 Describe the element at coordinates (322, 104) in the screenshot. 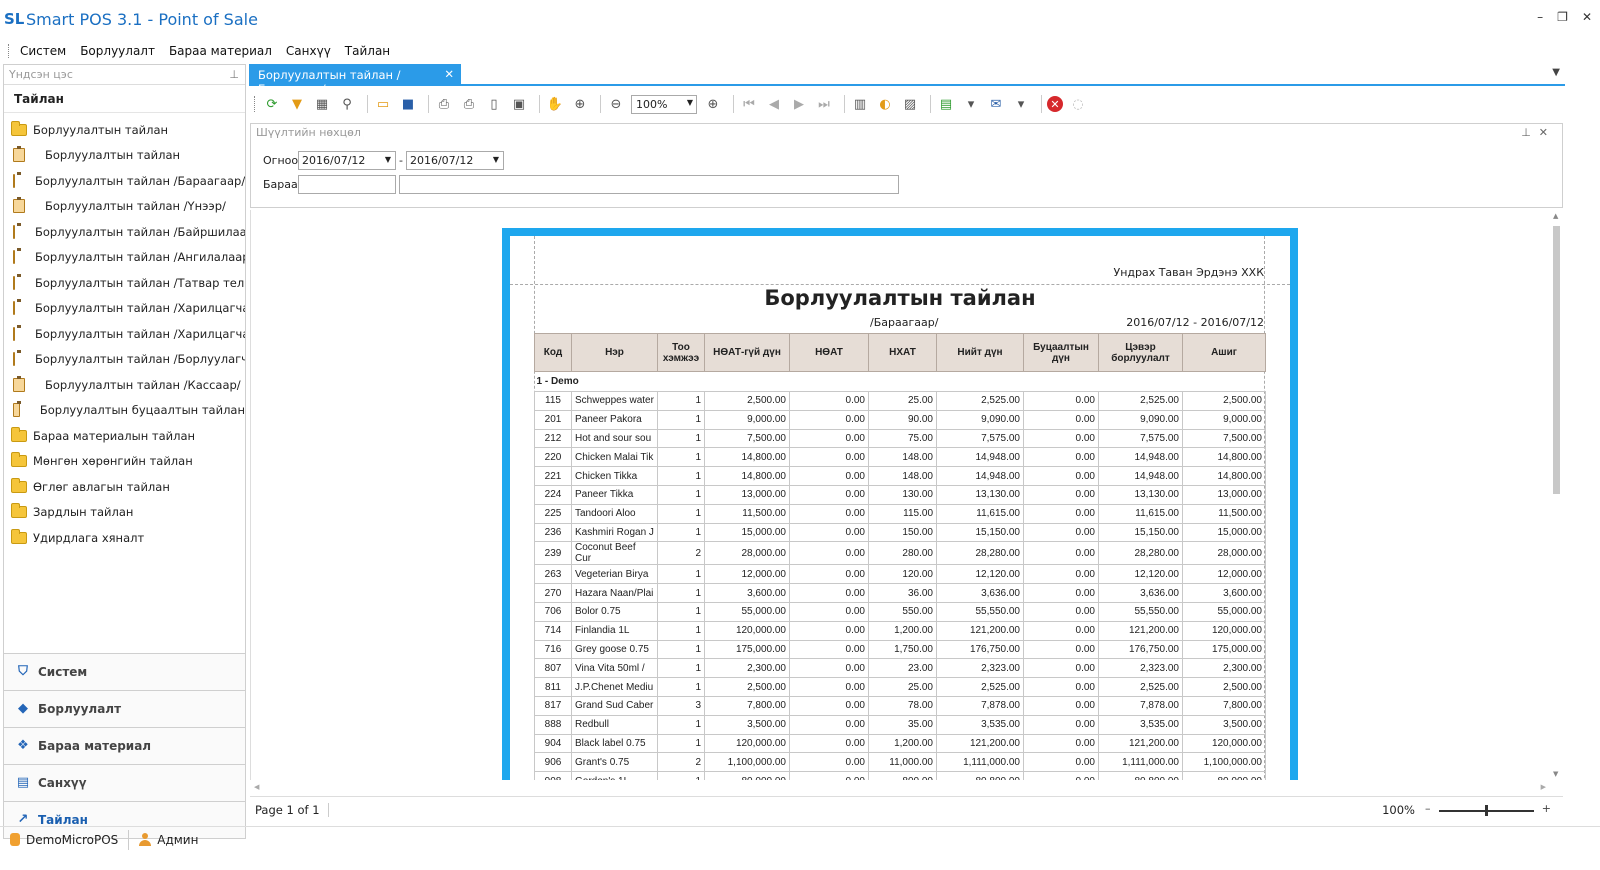

I see `parameters-icon: ▦` at that location.